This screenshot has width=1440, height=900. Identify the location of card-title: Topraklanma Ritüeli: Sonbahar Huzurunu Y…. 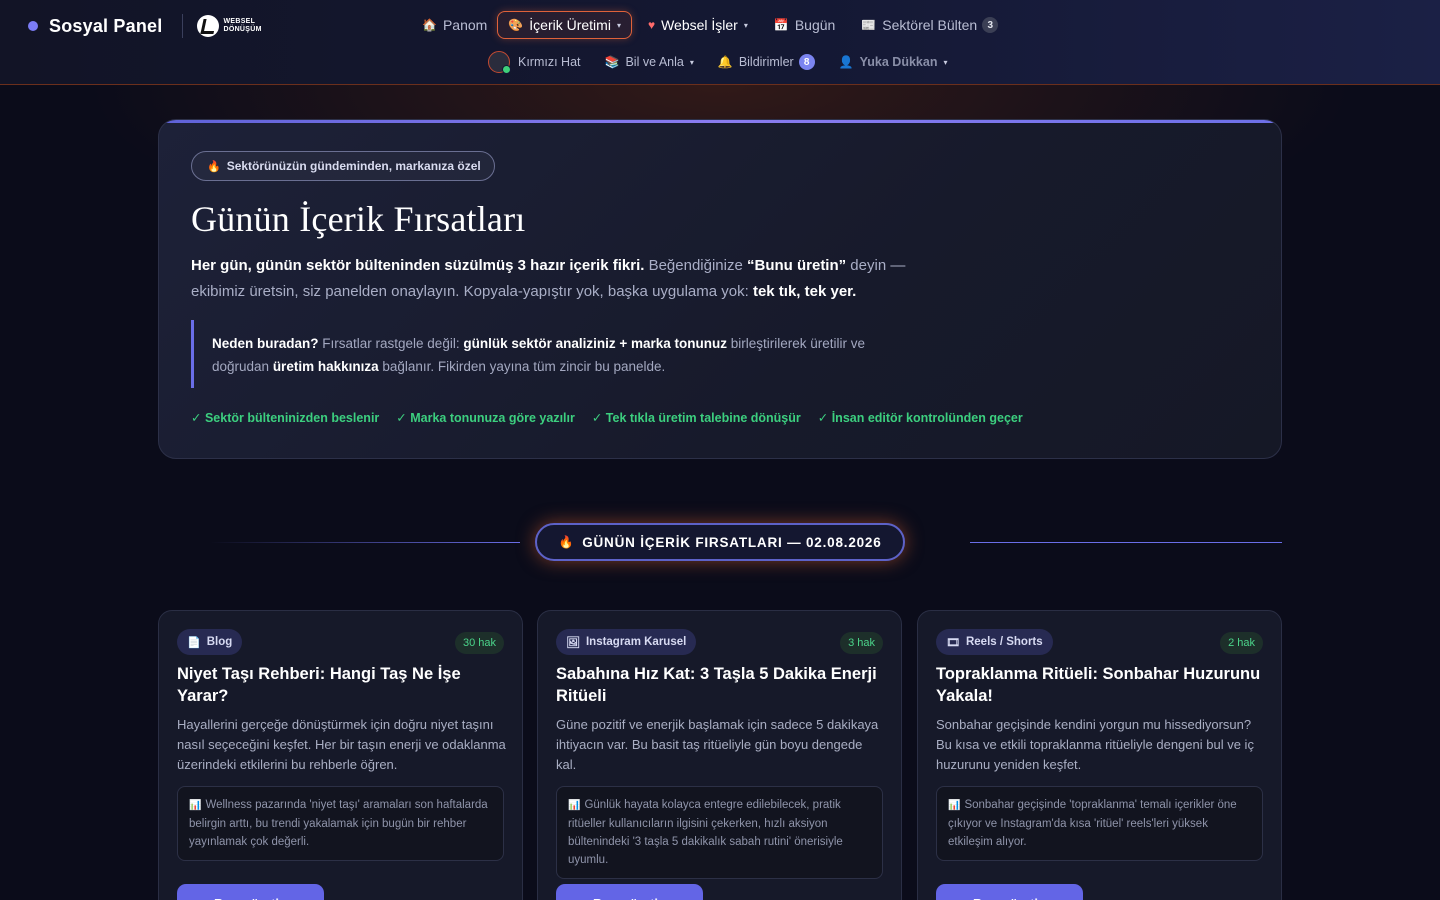
(1098, 685).